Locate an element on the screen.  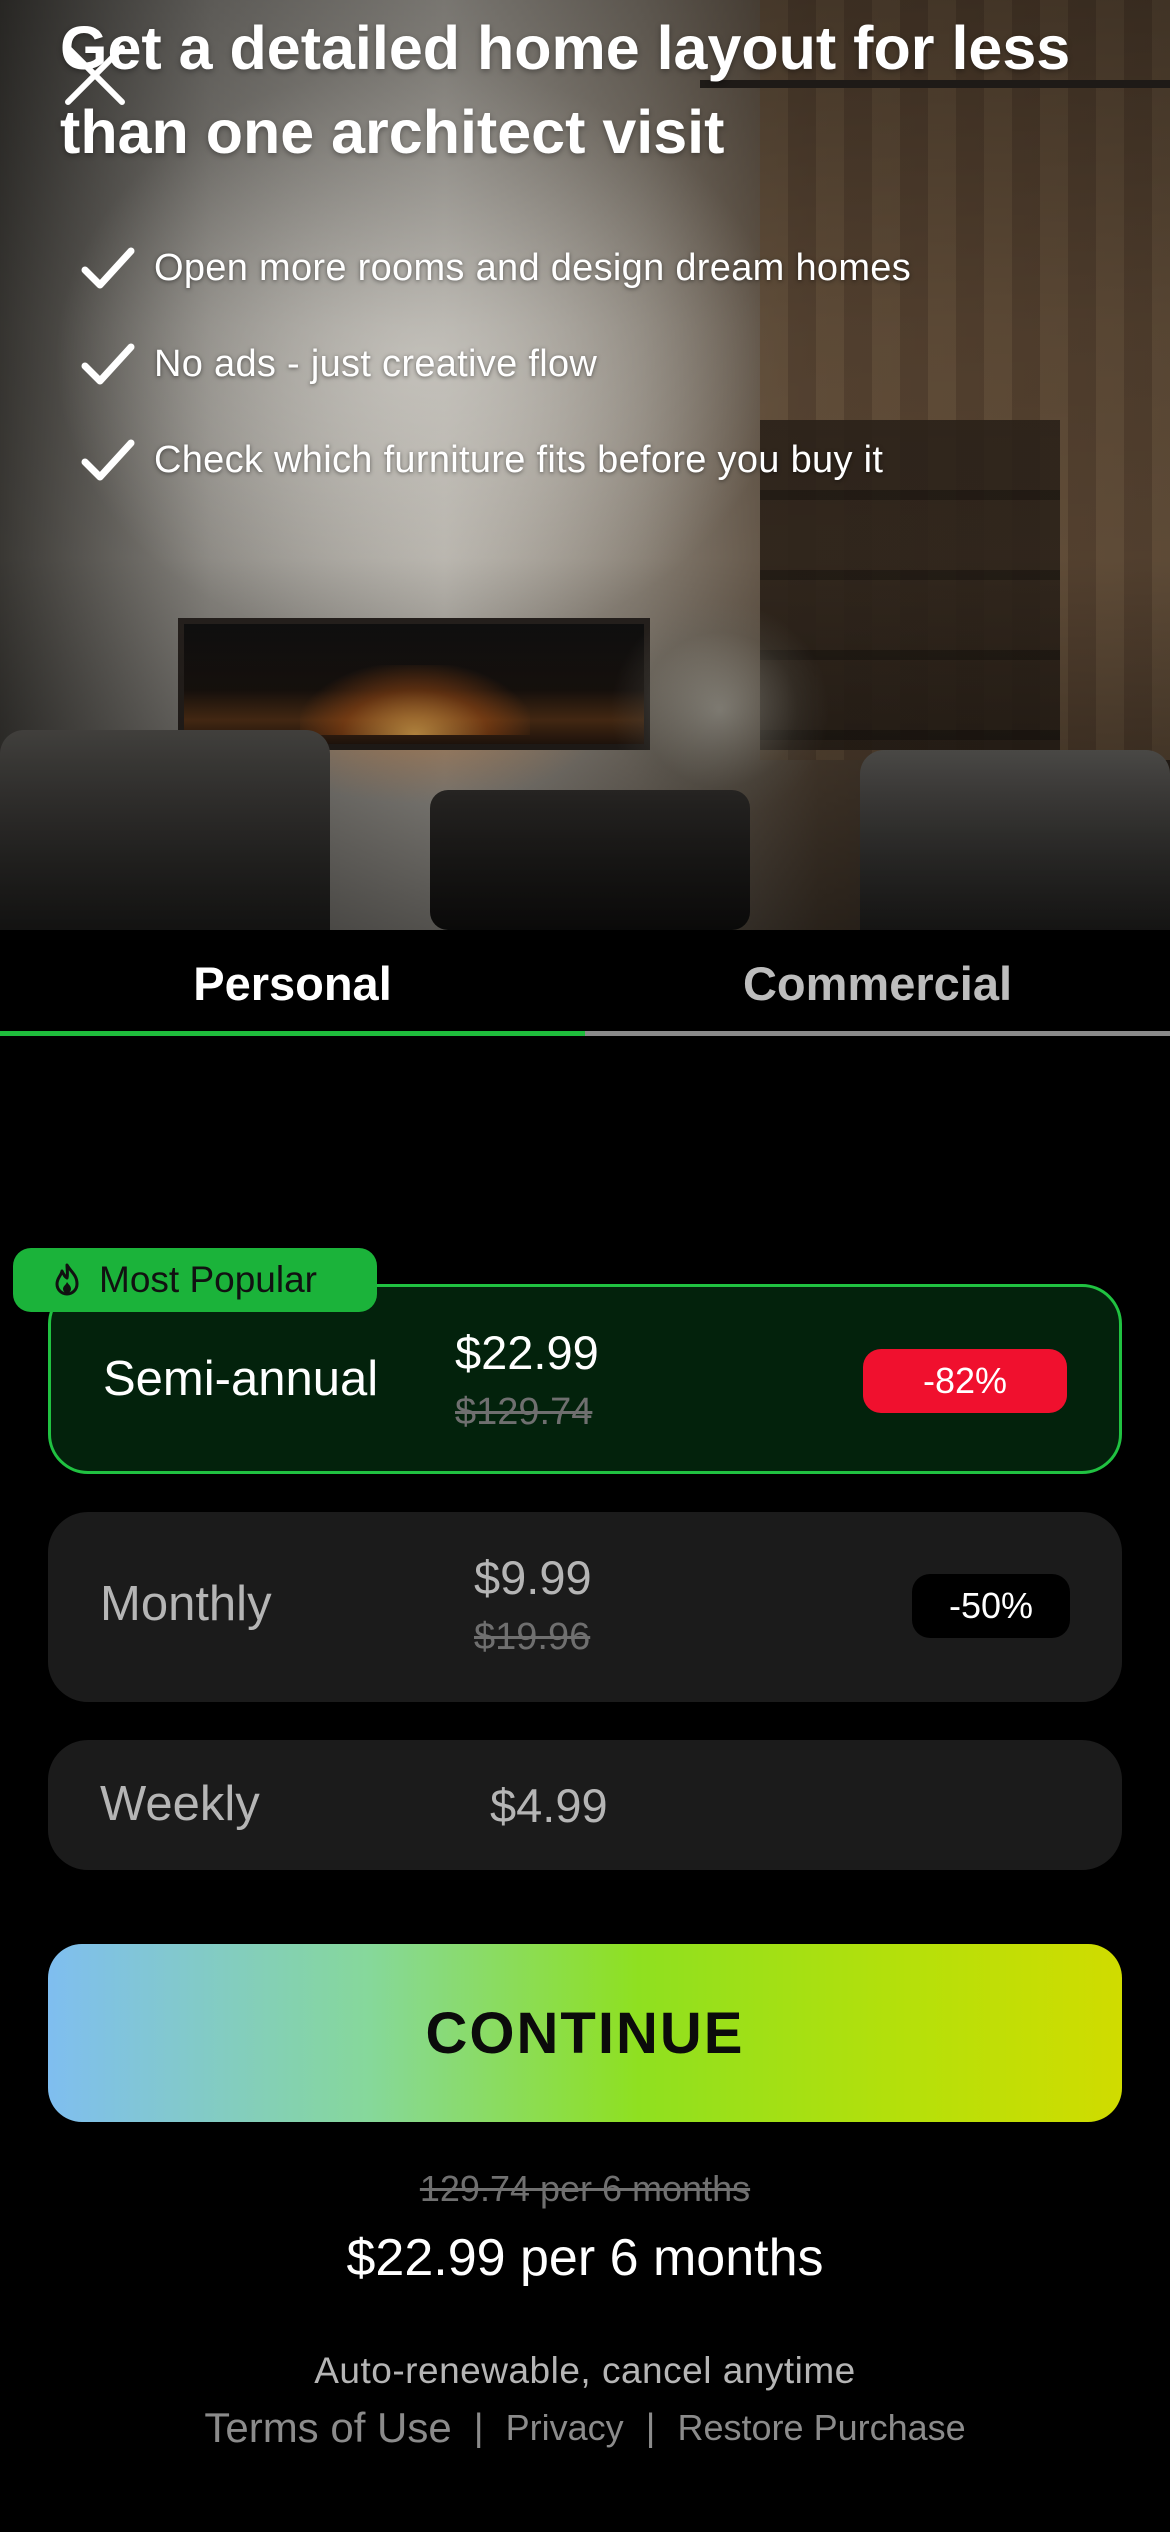
plan-name: Weekly is located at coordinates (180, 1804).